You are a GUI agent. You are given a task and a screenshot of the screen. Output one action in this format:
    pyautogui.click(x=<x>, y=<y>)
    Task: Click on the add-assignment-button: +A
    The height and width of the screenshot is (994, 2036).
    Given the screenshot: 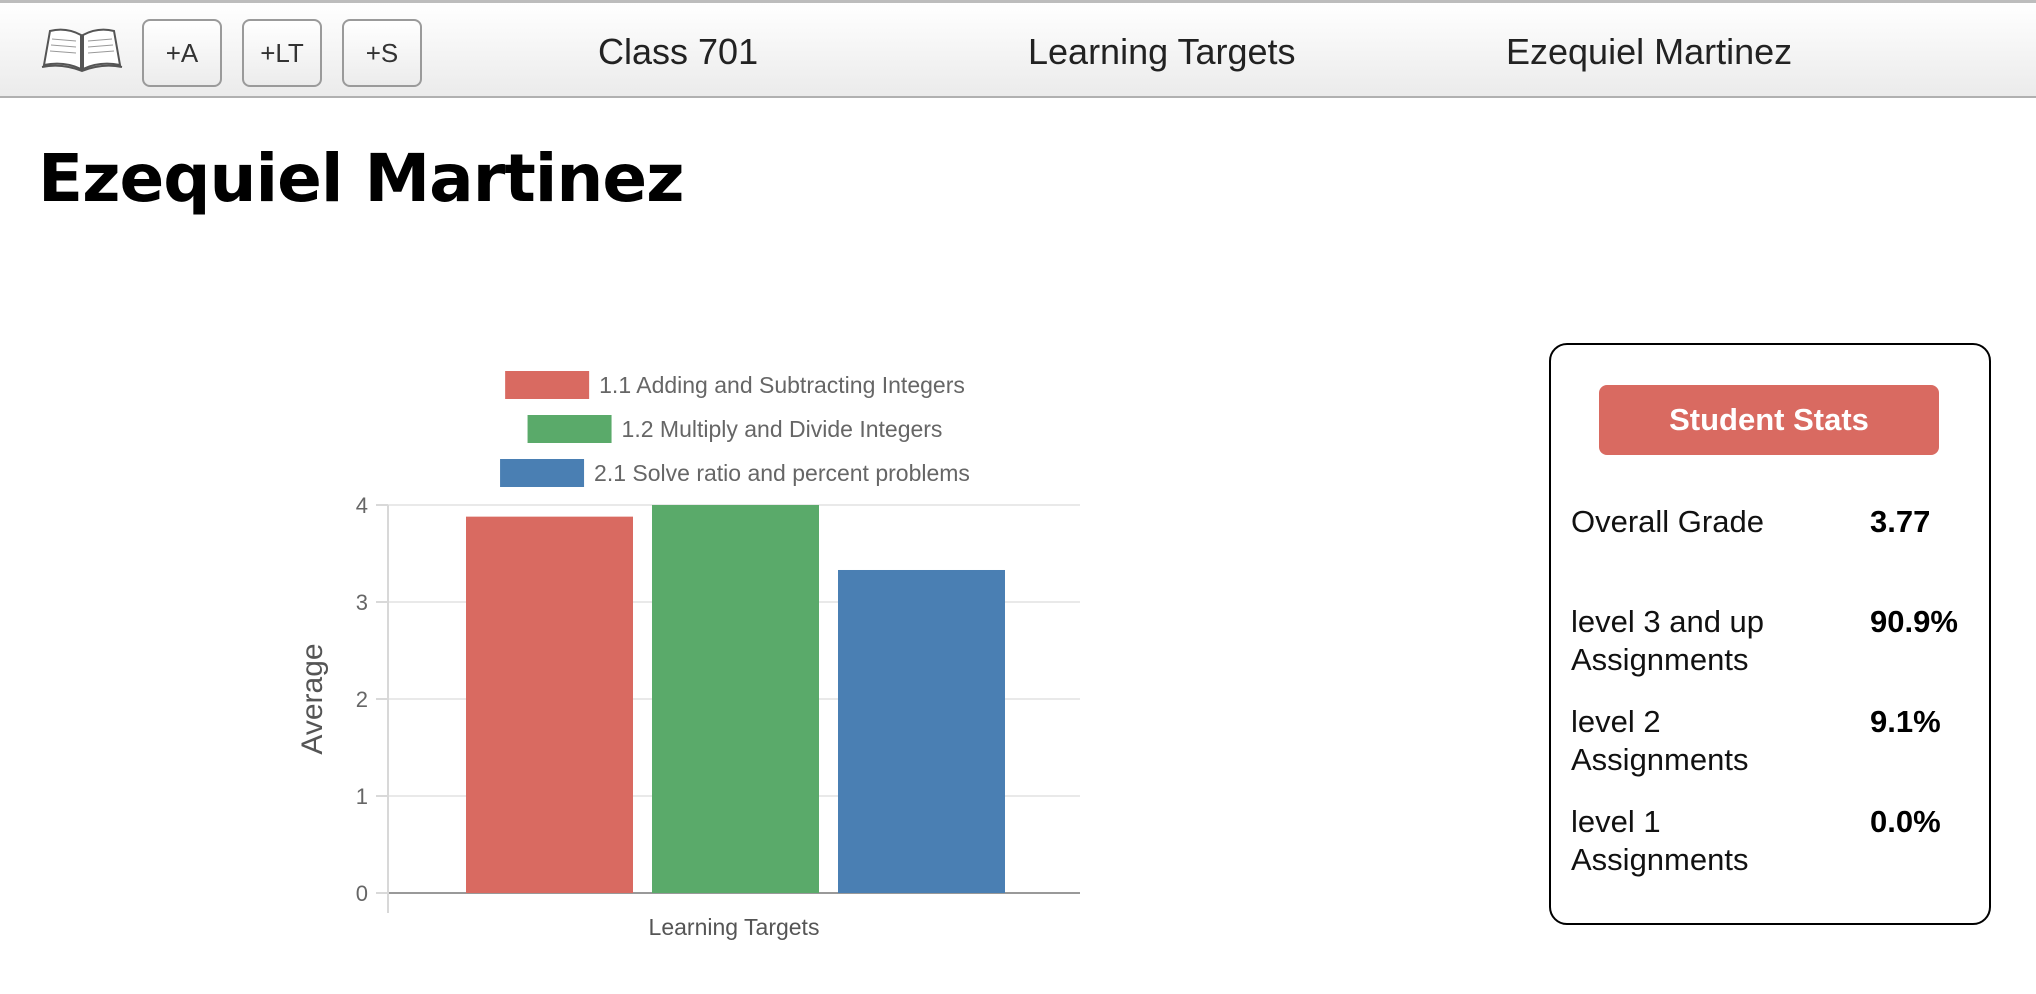 What is the action you would take?
    pyautogui.click(x=182, y=53)
    